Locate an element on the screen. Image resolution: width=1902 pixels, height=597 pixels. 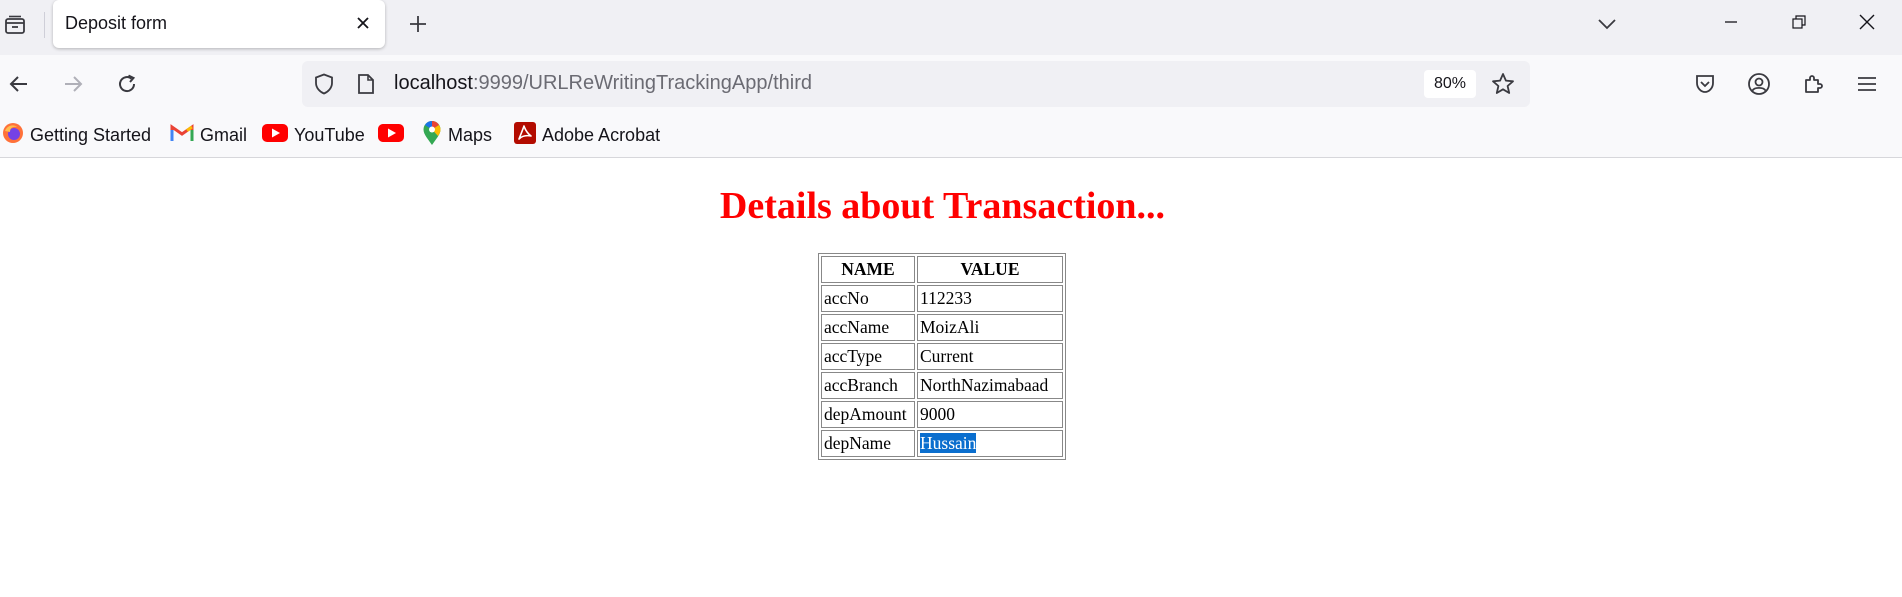
bookmark-youtube: YouTube is located at coordinates (313, 135).